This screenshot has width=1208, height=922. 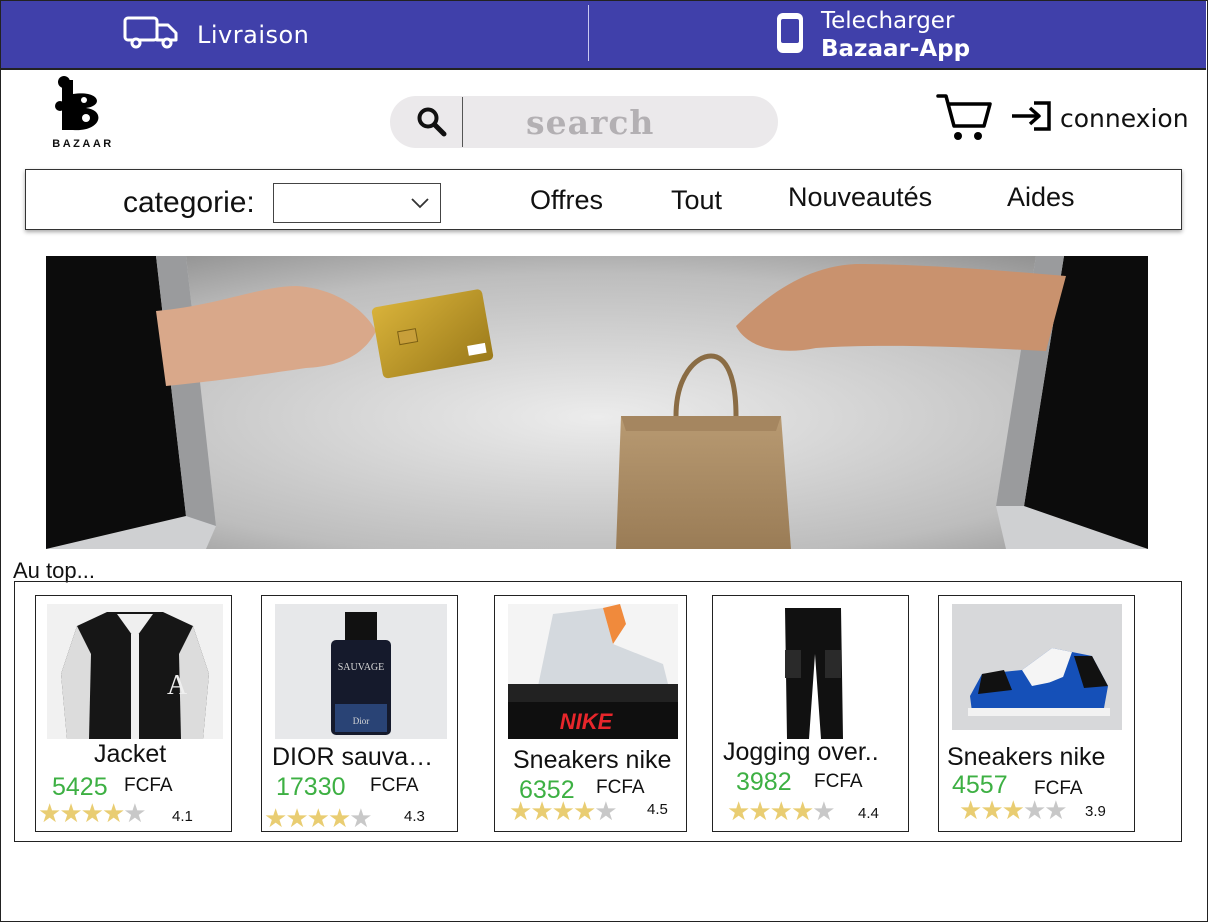 I want to click on download-app-link: Telecharger Bazaar-App, so click(x=872, y=35).